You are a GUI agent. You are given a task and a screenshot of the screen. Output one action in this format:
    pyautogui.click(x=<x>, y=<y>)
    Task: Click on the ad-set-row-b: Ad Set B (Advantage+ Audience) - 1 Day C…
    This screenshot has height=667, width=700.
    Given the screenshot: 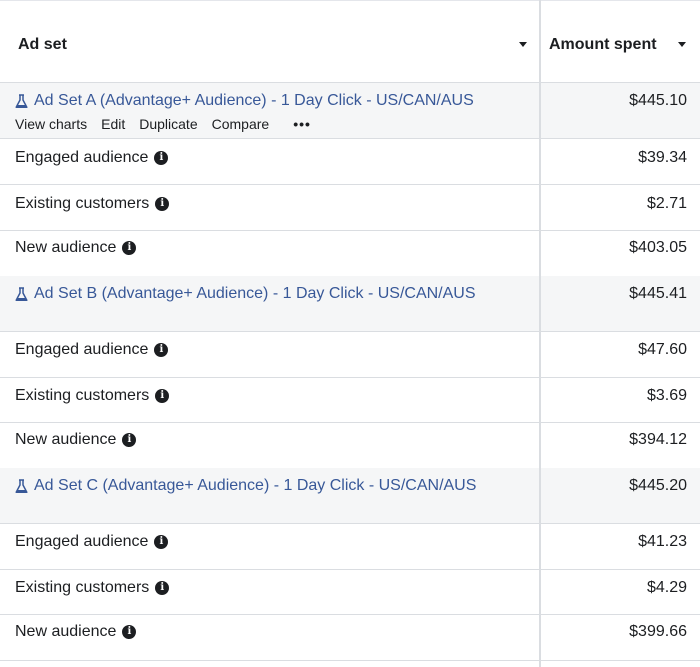 What is the action you would take?
    pyautogui.click(x=350, y=304)
    